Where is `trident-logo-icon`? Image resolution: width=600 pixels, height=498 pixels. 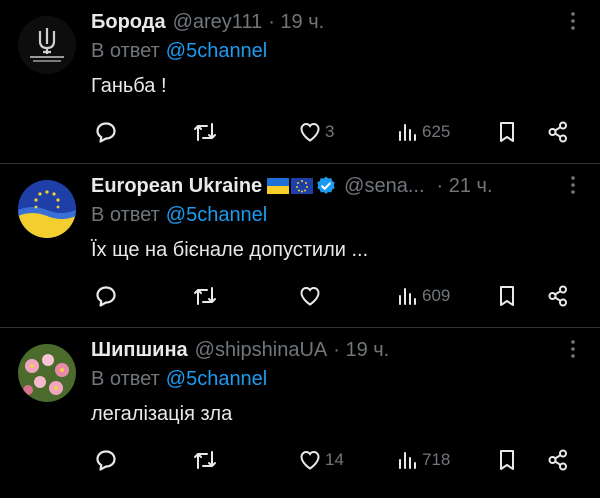
trident-logo-icon is located at coordinates (47, 45).